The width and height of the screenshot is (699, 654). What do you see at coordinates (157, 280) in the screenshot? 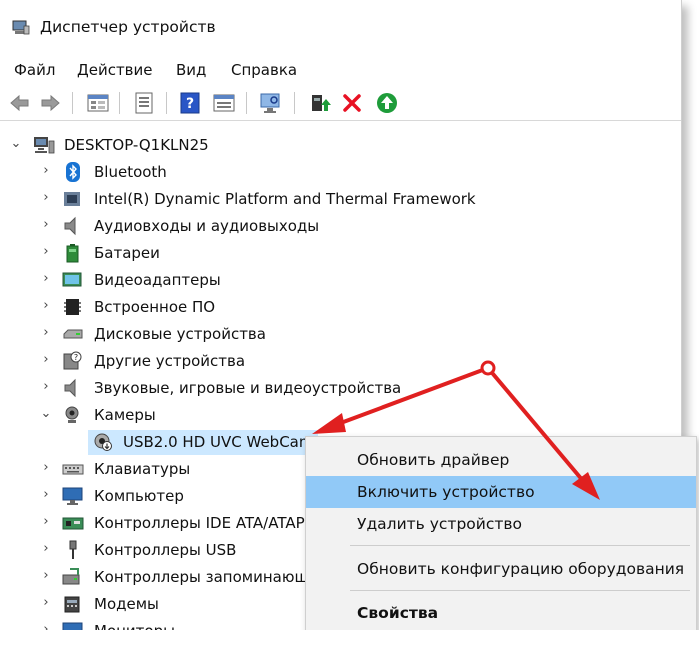
I see `tree-item-label: Видеоадаптеры` at bounding box center [157, 280].